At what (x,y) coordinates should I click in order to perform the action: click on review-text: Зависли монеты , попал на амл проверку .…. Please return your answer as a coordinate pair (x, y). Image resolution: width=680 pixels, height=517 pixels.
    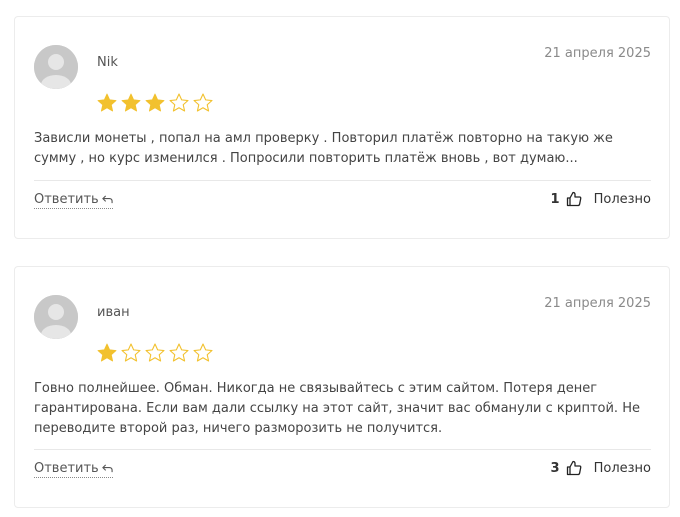
    Looking at the image, I should click on (323, 148).